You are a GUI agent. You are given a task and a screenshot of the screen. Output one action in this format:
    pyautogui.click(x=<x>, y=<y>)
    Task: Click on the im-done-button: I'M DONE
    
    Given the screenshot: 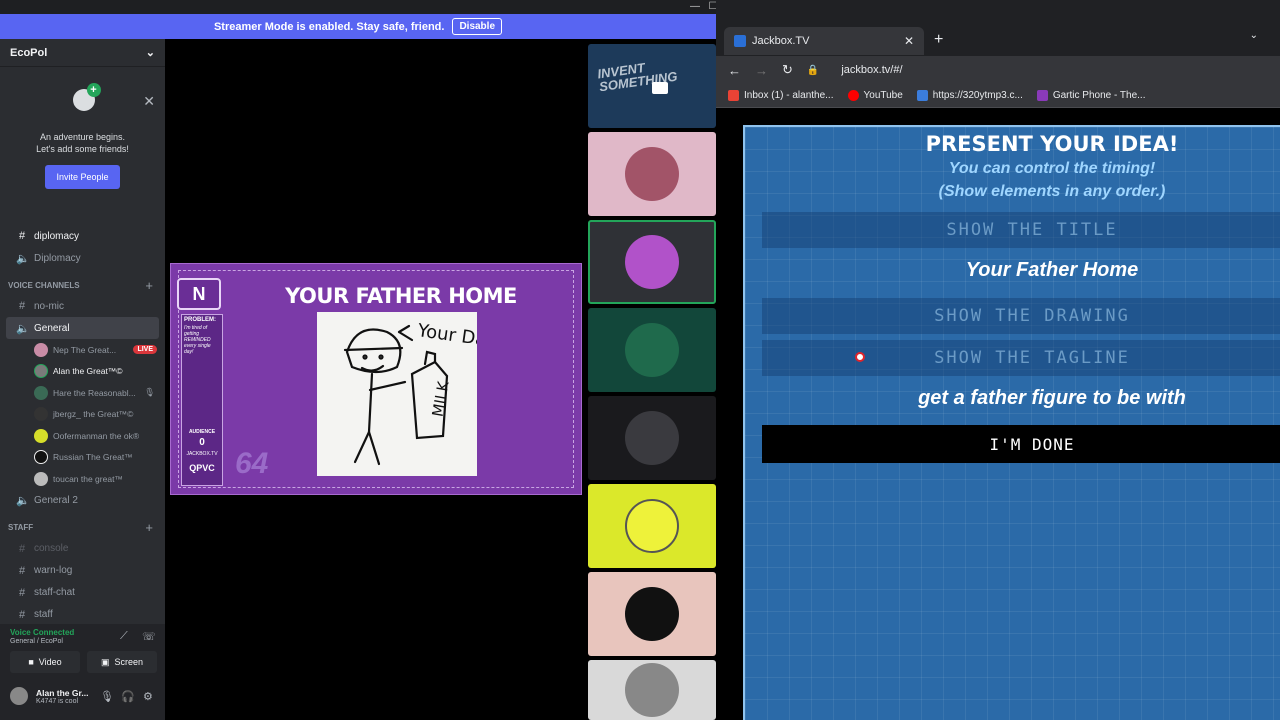 What is the action you would take?
    pyautogui.click(x=1021, y=444)
    